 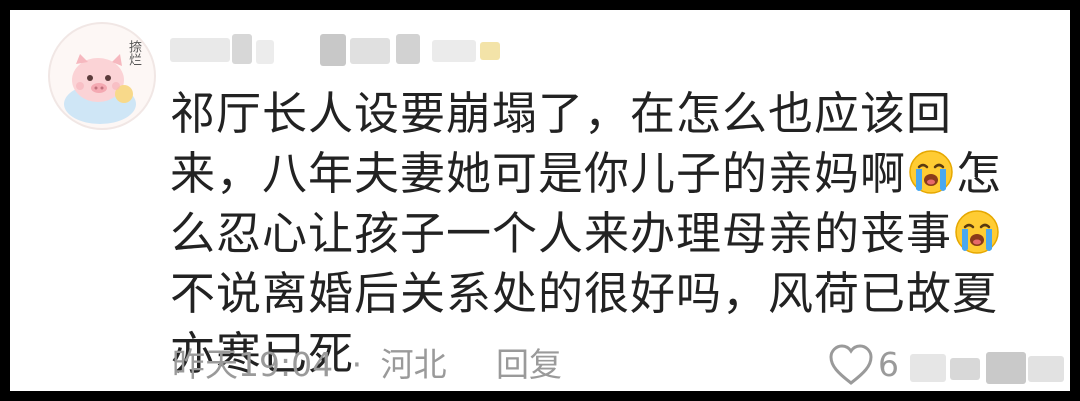 I want to click on reply-button: 回复, so click(x=529, y=365).